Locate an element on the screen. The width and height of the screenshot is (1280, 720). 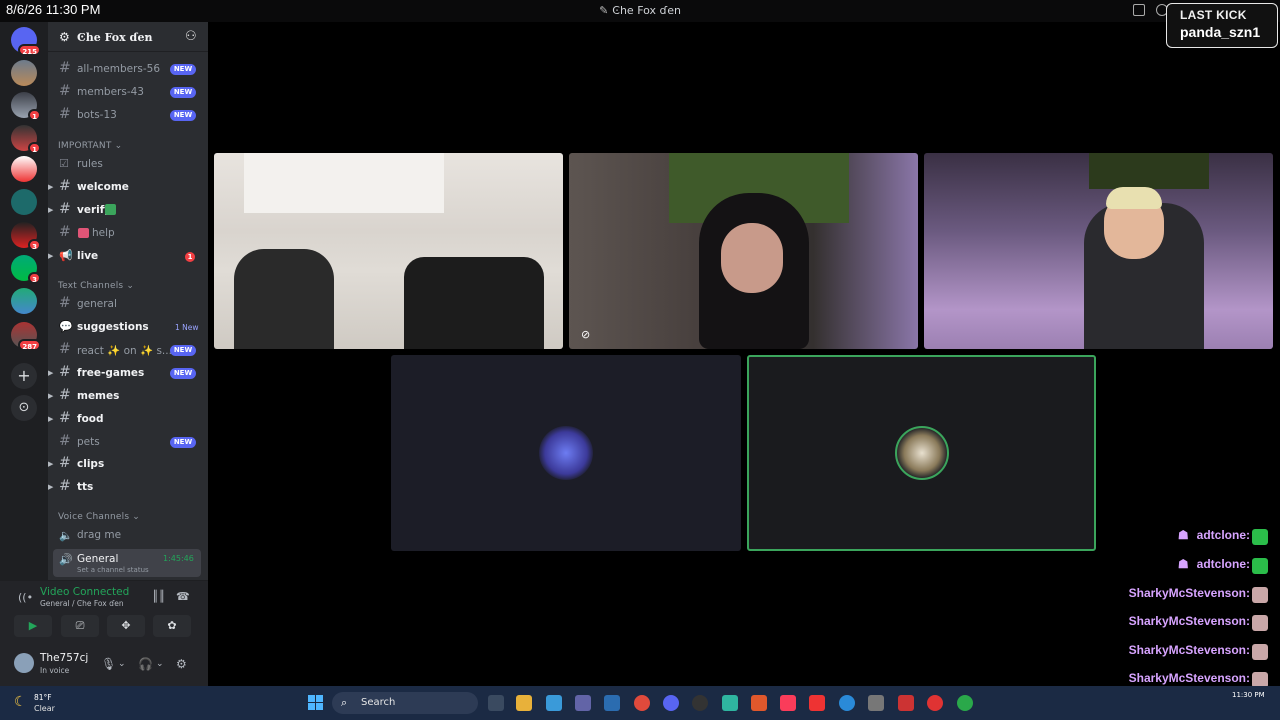
channel-pets: # pets NEW is located at coordinates (128, 443).